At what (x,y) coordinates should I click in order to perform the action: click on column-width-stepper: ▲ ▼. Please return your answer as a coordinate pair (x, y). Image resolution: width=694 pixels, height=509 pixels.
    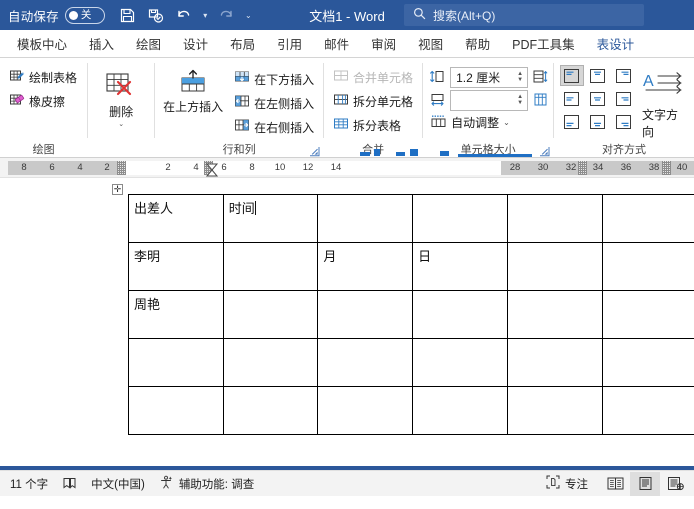
    Looking at the image, I should click on (521, 100).